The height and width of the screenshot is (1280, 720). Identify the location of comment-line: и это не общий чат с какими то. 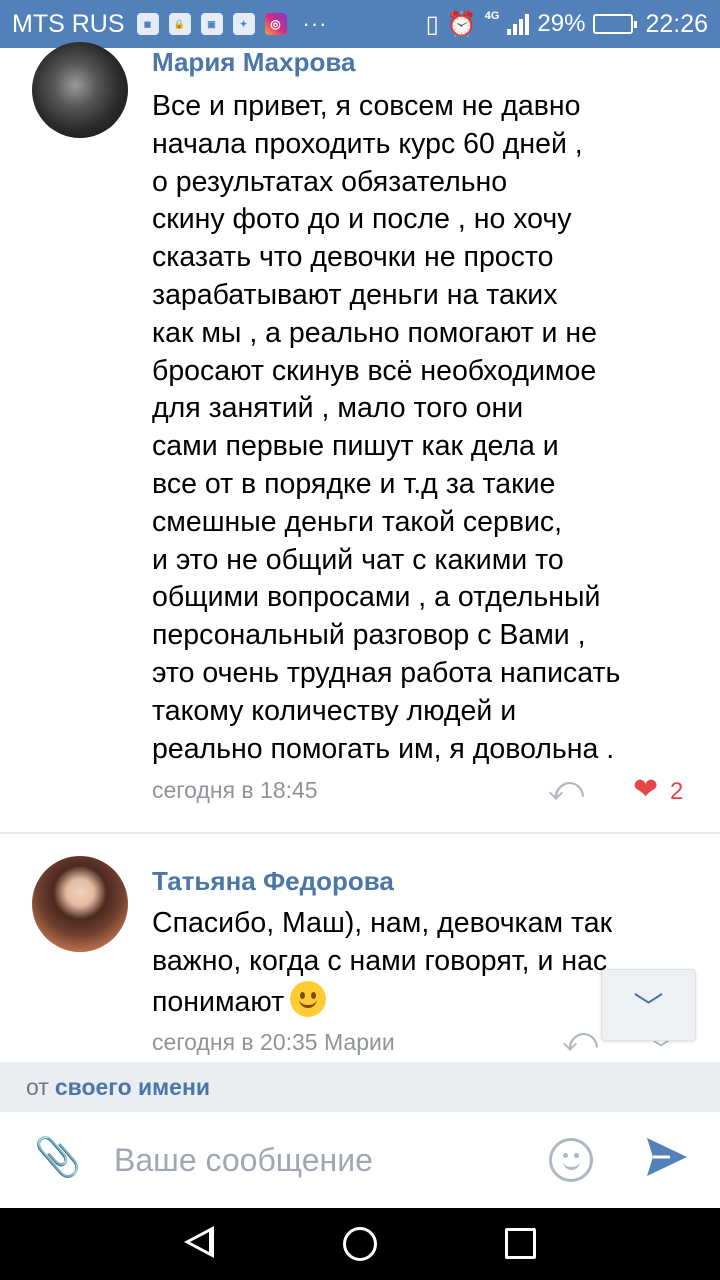
(358, 559).